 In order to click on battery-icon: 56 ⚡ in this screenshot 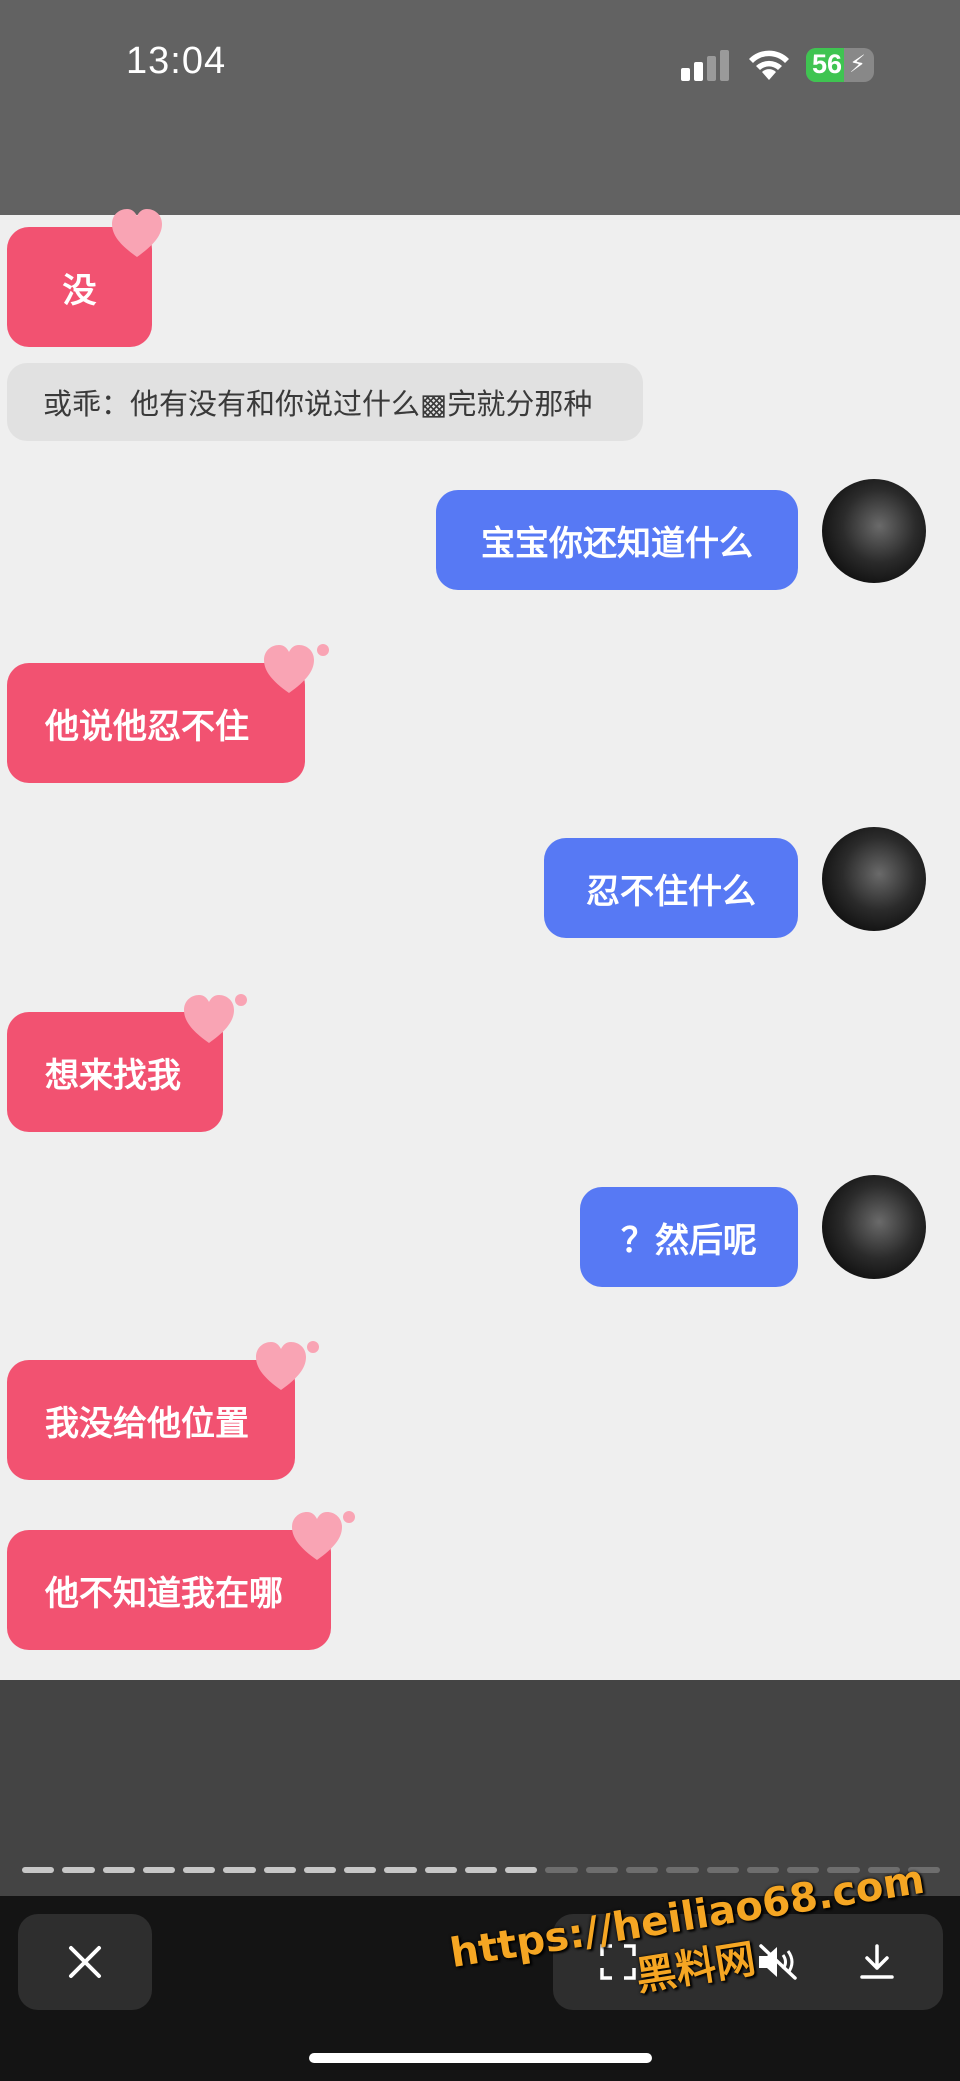, I will do `click(840, 65)`.